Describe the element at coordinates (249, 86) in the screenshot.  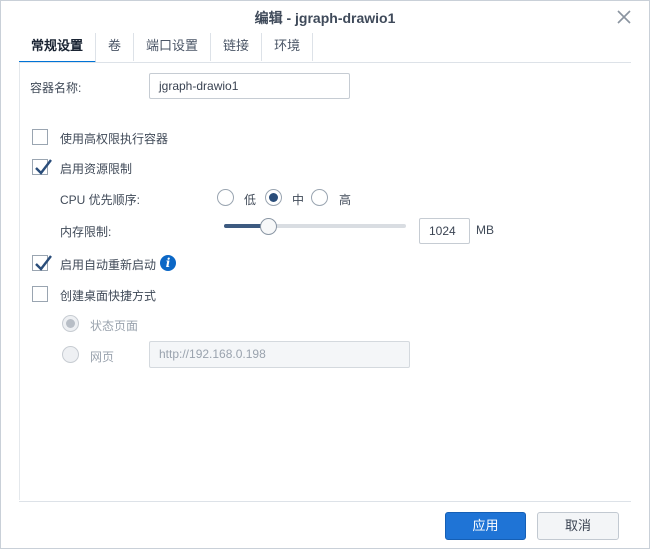
I see `container-name-input: jgraph-drawio1` at that location.